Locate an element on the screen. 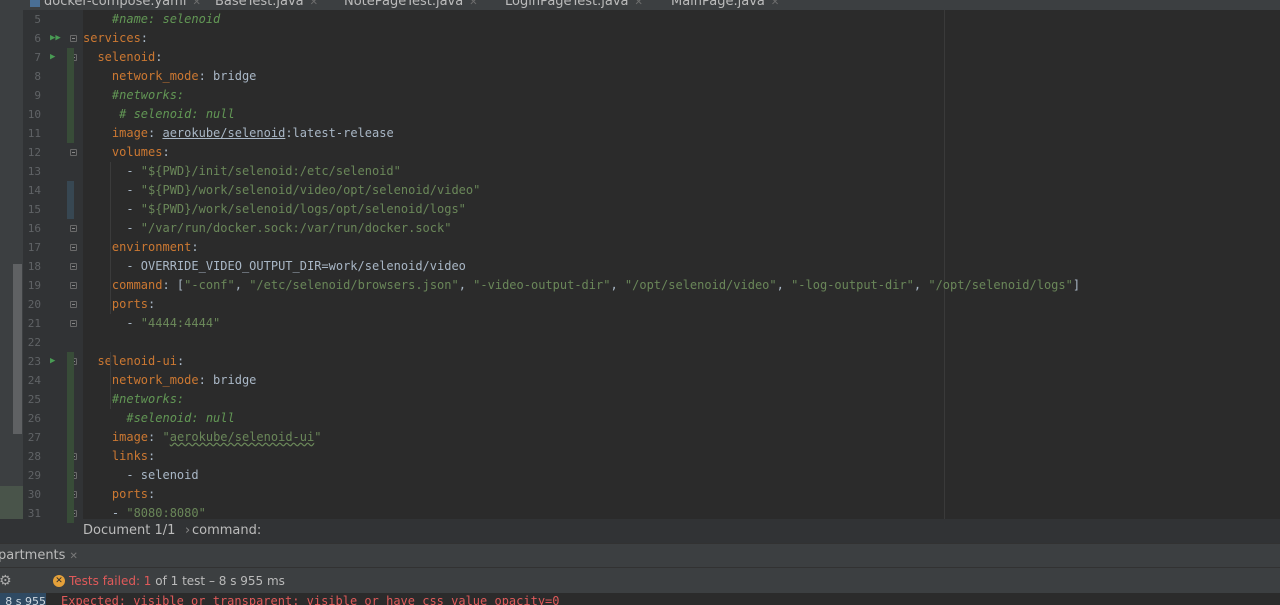  code-line: #name: selenoid is located at coordinates (151, 19).